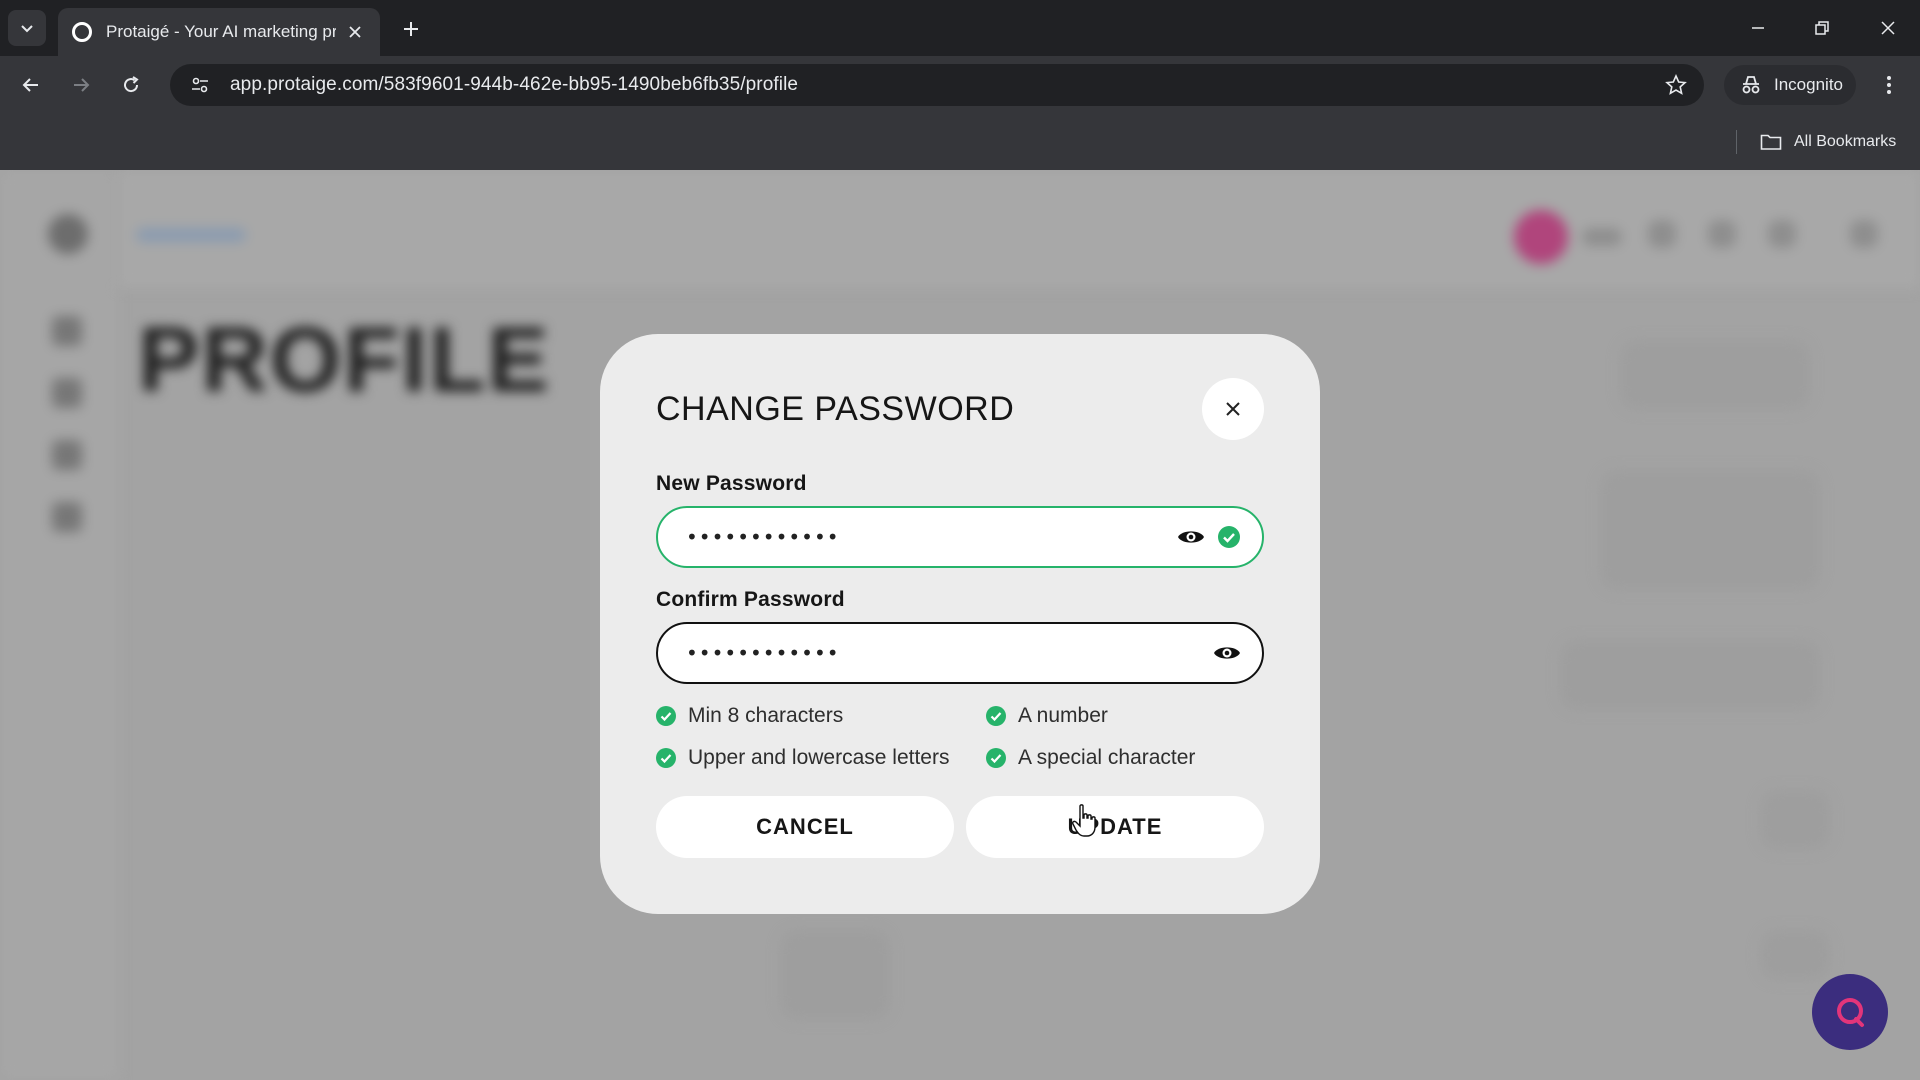  Describe the element at coordinates (1736, 142) in the screenshot. I see `bookmarks-divider` at that location.